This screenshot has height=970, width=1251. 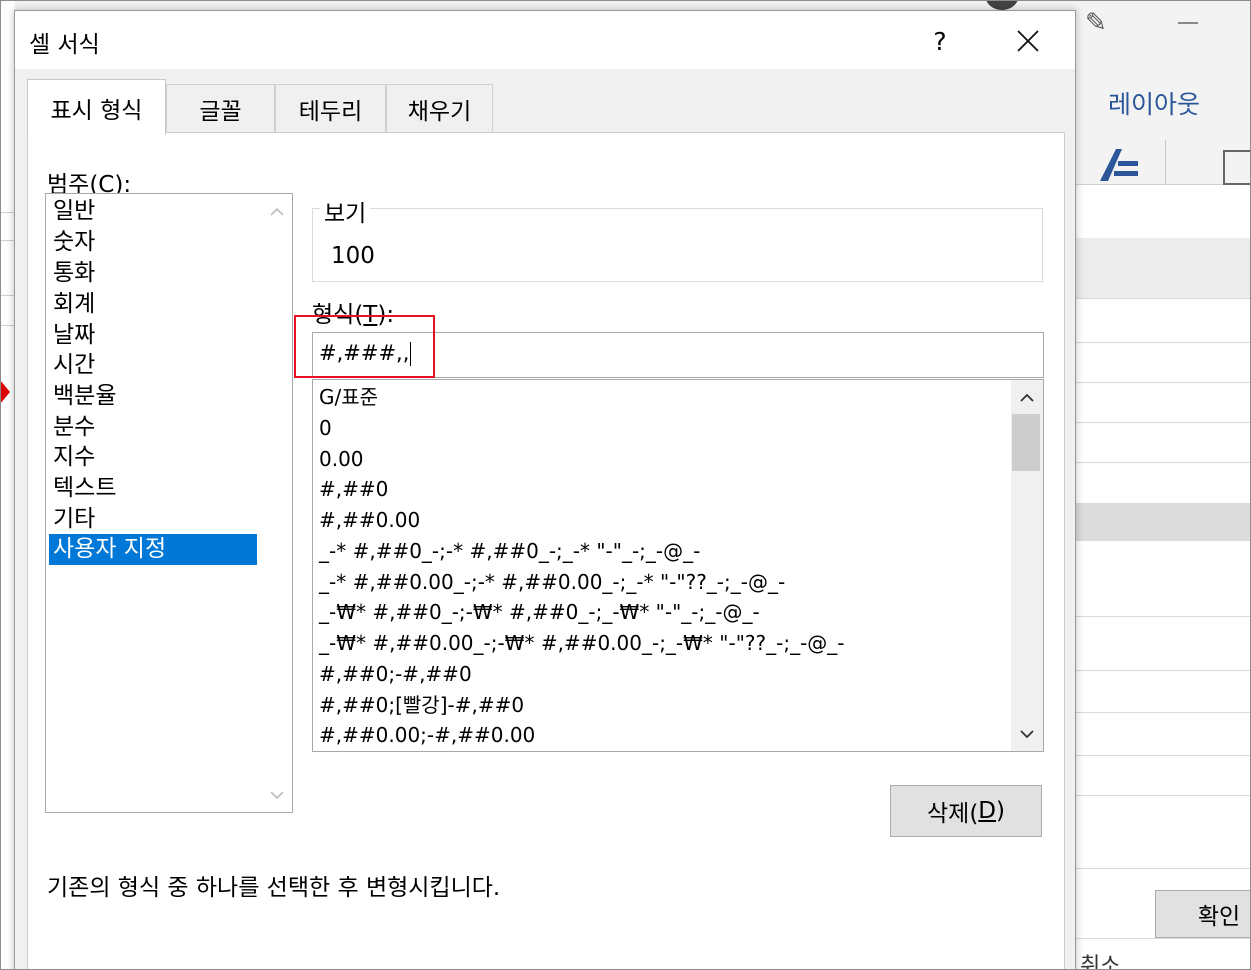 I want to click on format-list-item: #,##0, so click(x=353, y=489).